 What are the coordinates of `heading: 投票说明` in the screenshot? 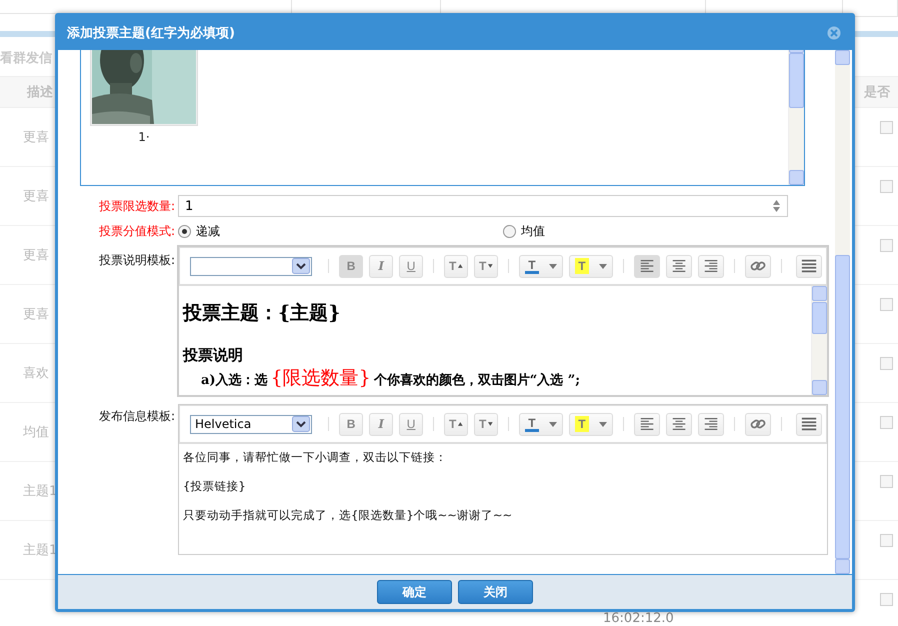 It's located at (213, 355).